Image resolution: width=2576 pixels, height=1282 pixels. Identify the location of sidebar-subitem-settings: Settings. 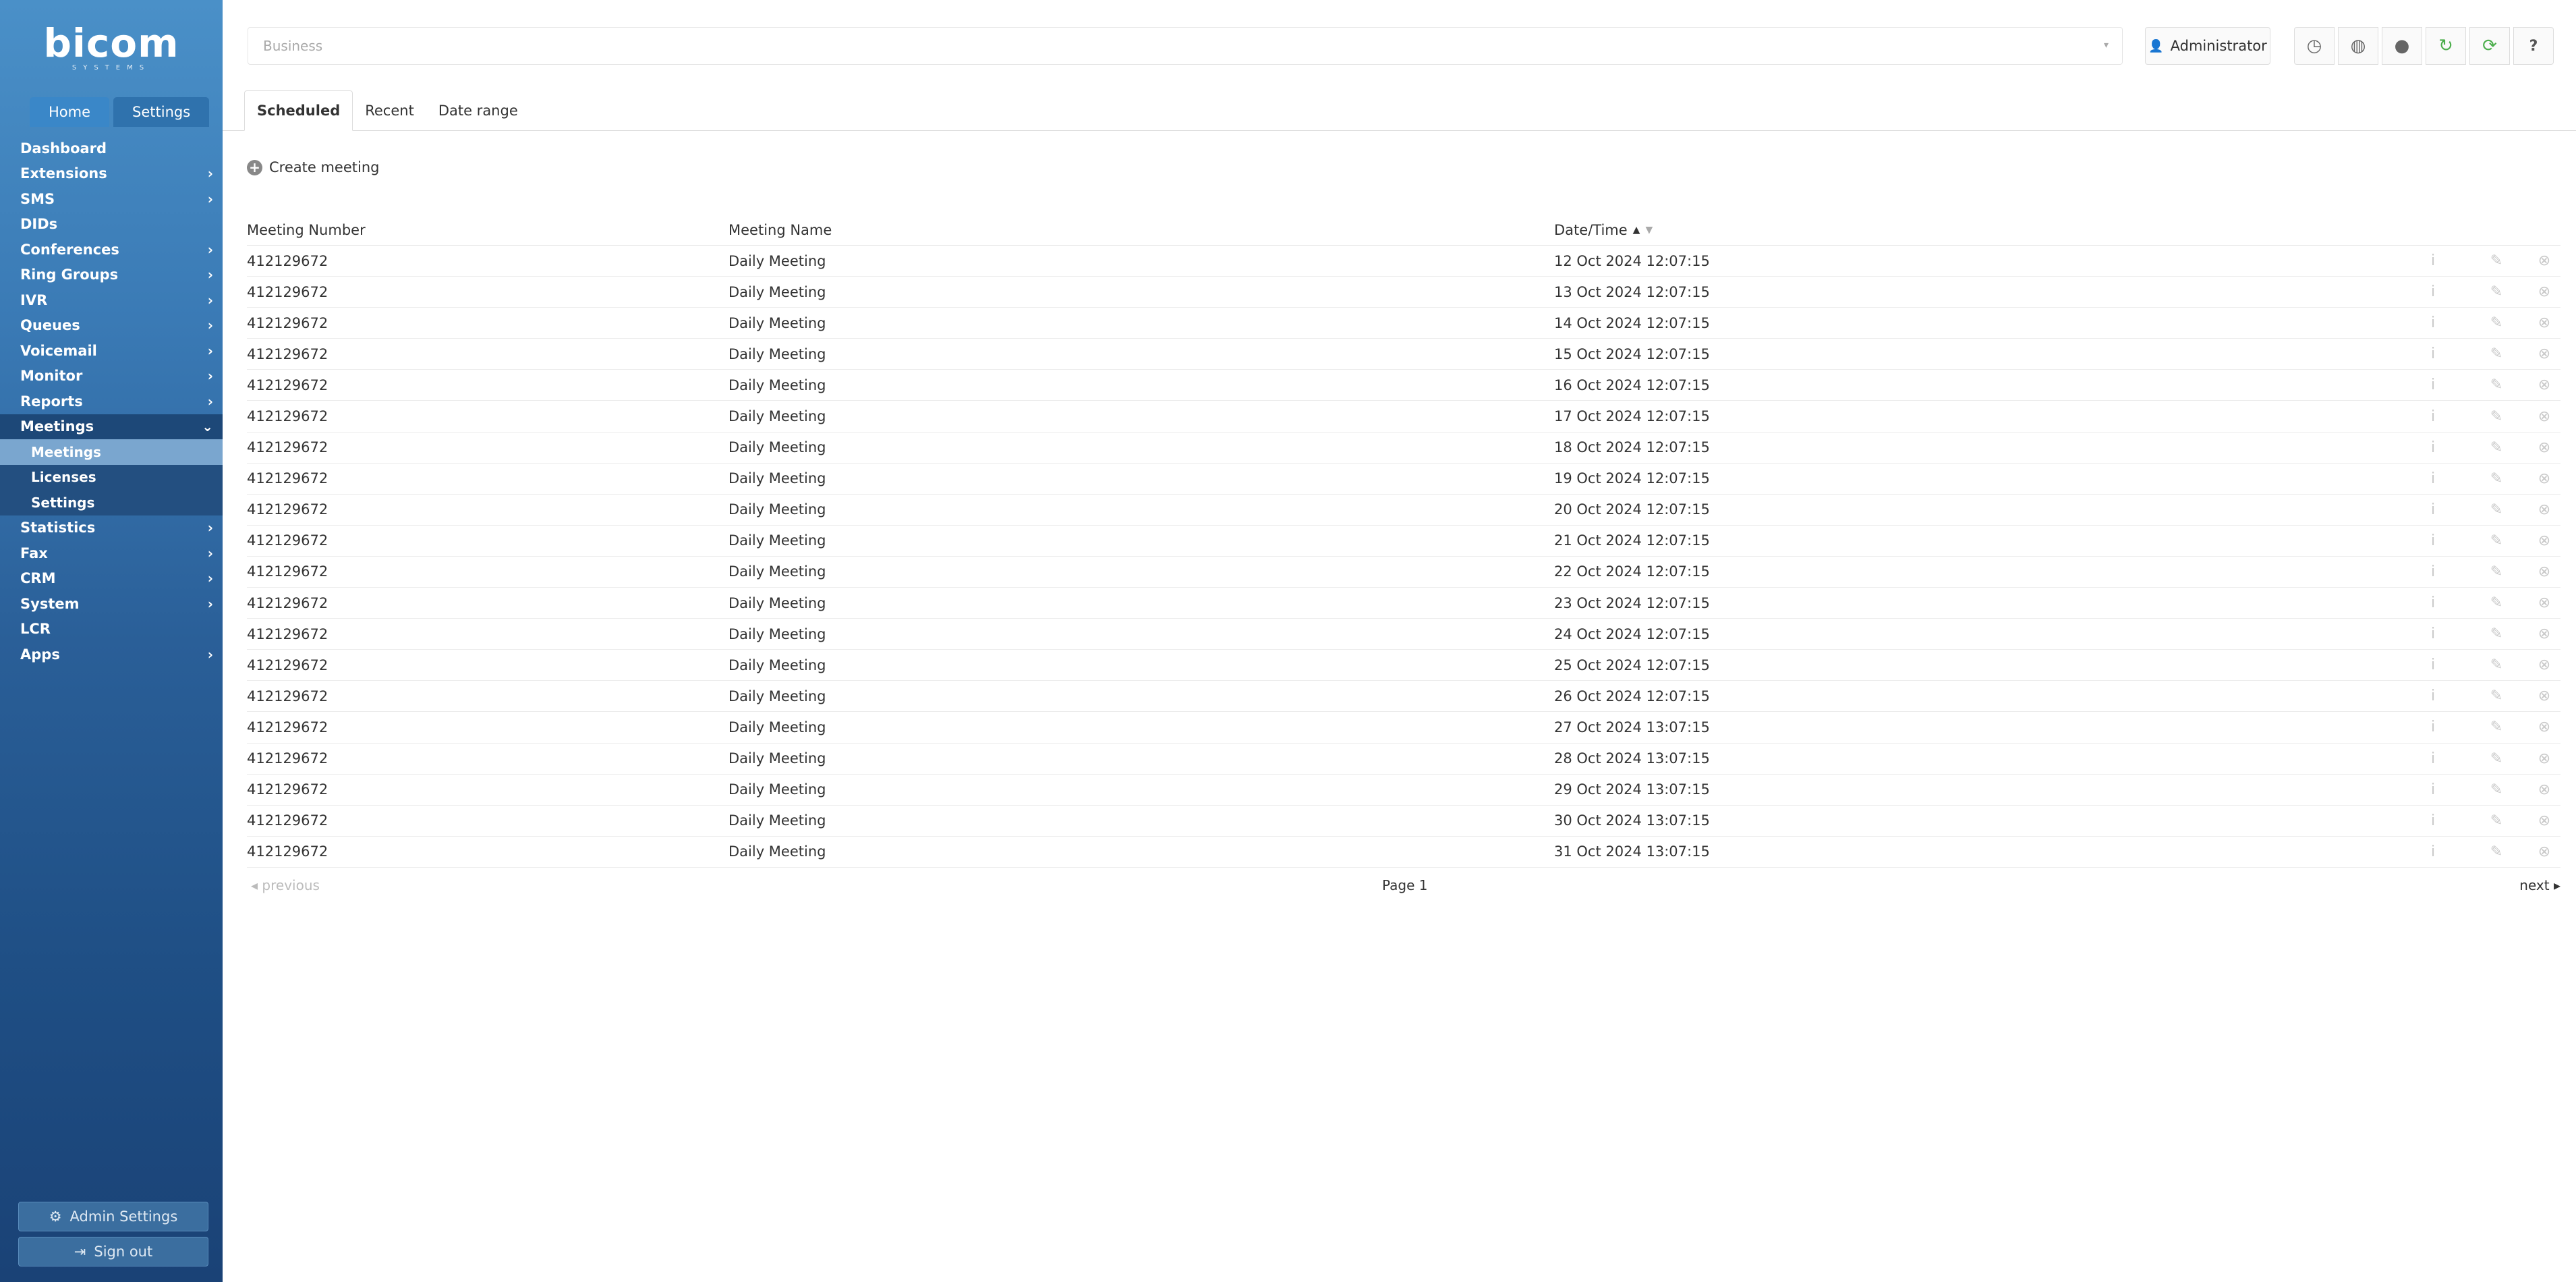
(111, 502).